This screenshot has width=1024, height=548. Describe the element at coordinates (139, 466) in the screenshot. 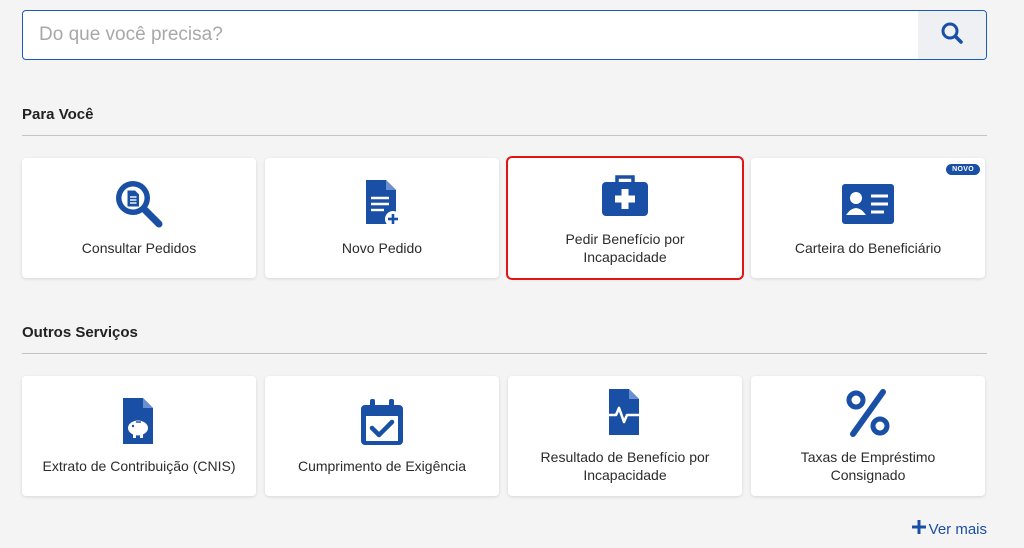

I see `card-label: Extrato de Contribuição (CNIS)` at that location.